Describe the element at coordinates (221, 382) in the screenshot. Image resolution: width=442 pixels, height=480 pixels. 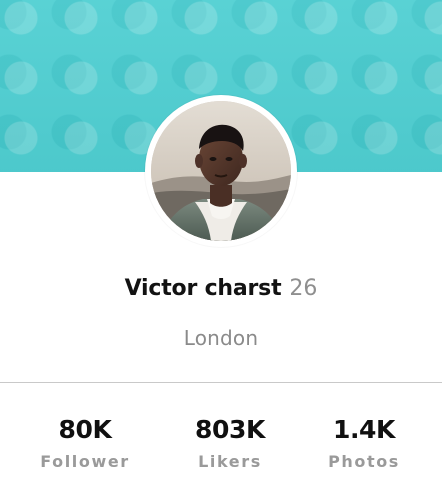
I see `stats-divider` at that location.